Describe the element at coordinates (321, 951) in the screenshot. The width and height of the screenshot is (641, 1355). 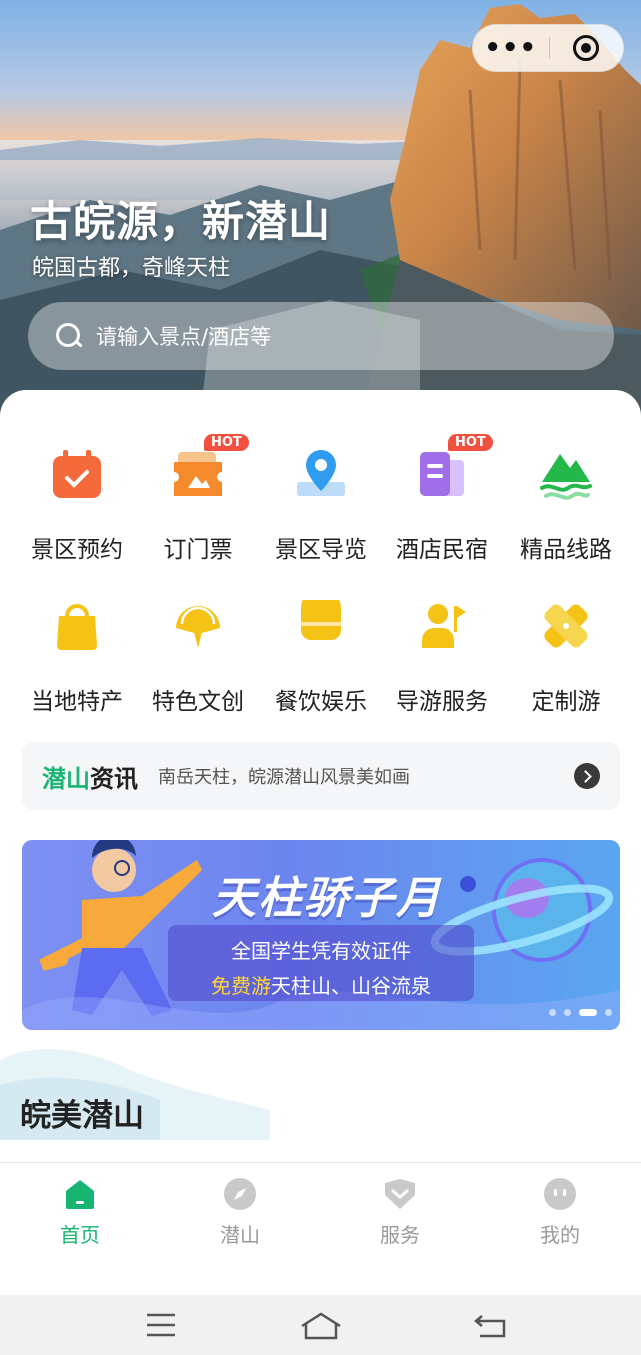
I see `banner-line-1: 全国学生凭有效证件` at that location.